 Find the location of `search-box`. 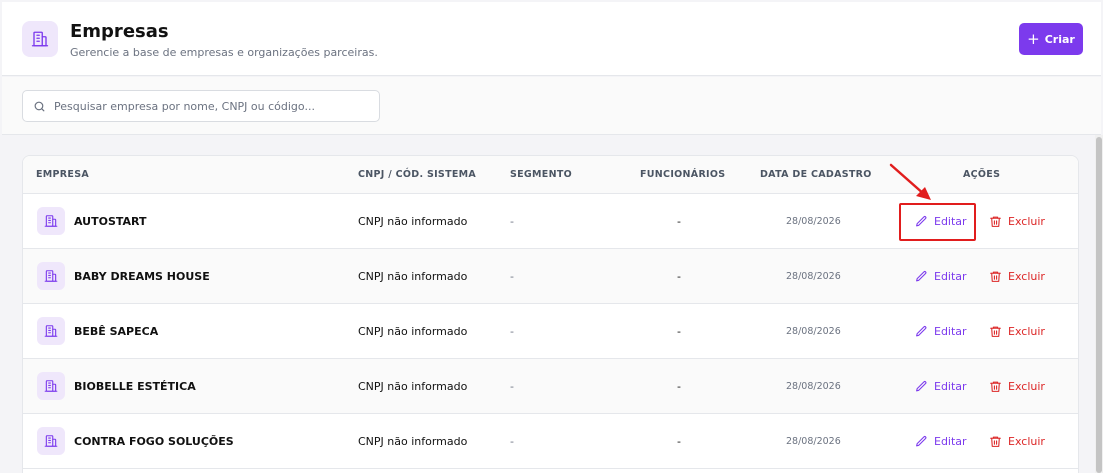

search-box is located at coordinates (201, 106).